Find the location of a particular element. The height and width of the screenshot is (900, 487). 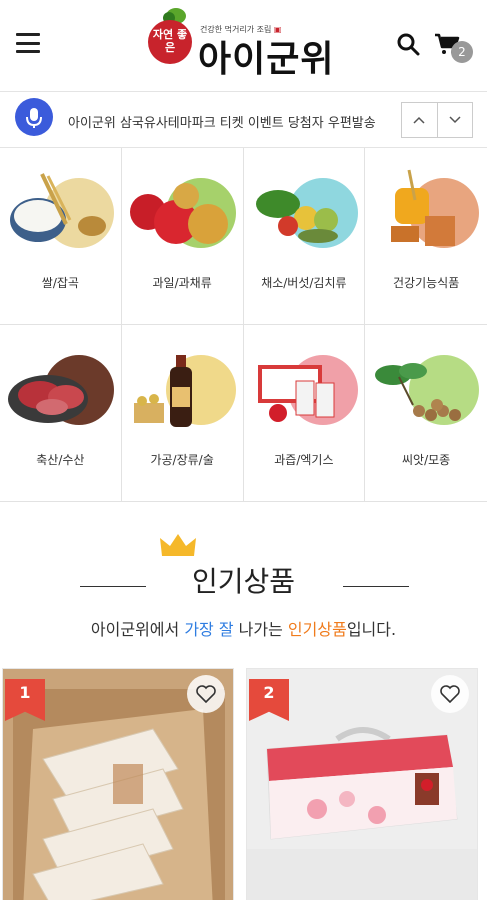

category-fruit: 과일/과채류 is located at coordinates (182, 236).